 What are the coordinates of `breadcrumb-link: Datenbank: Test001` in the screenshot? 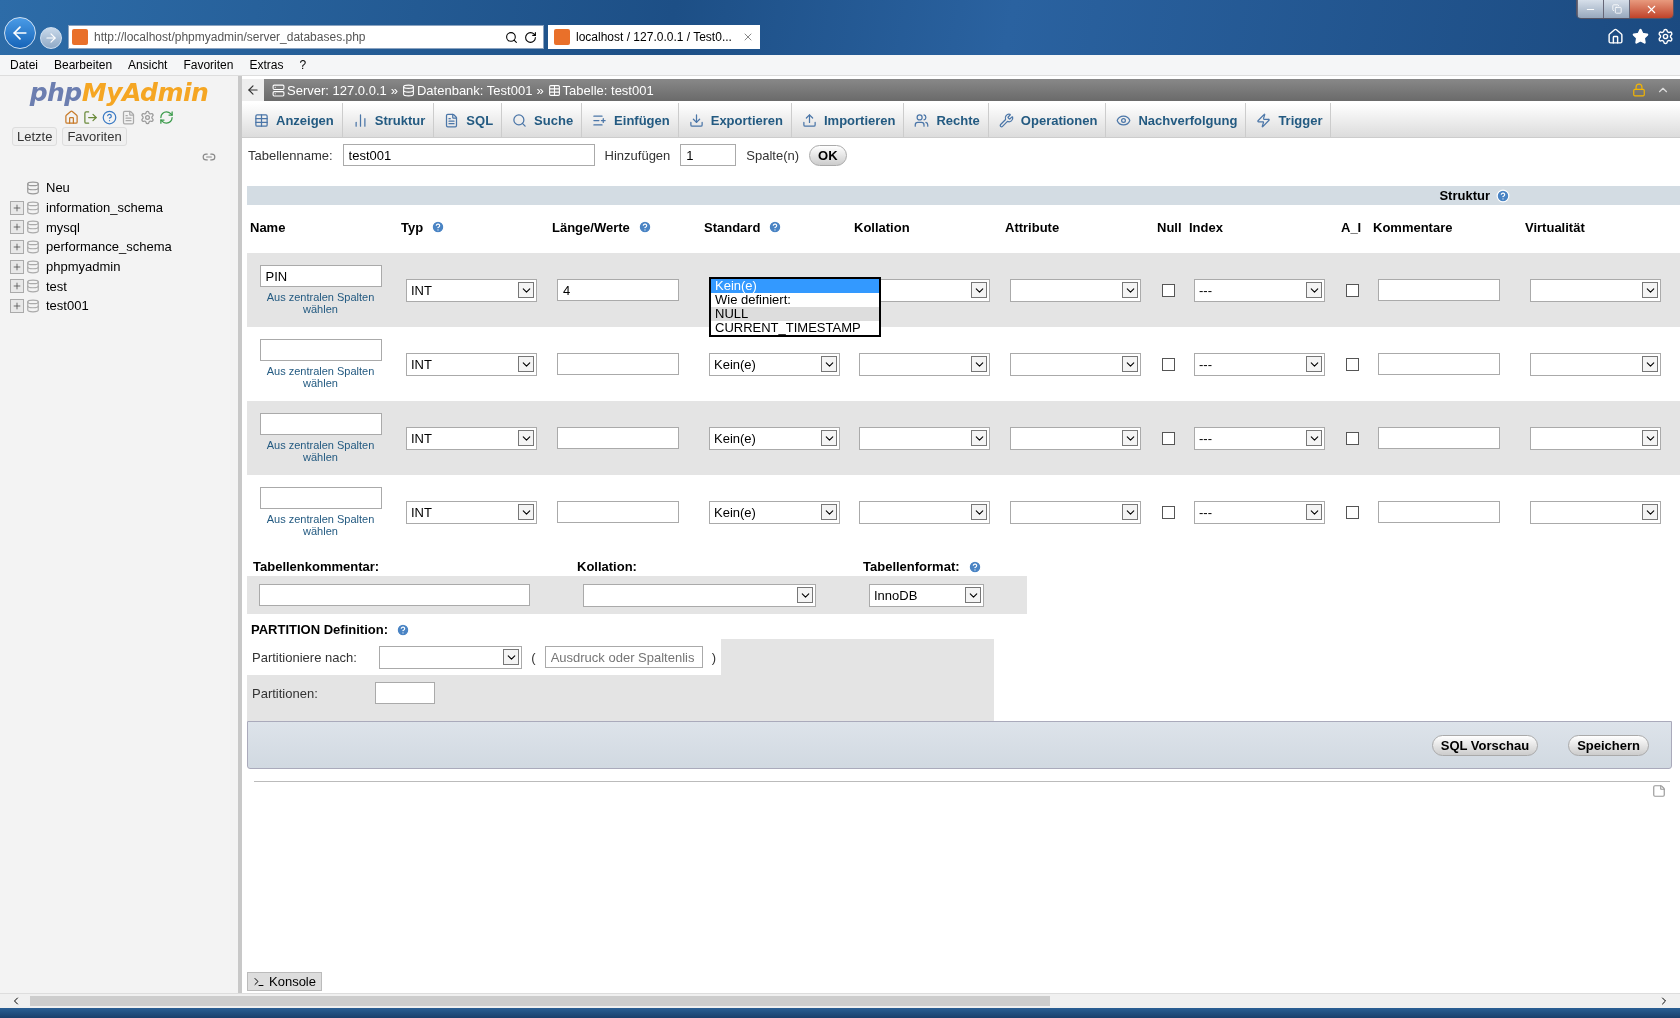 It's located at (467, 90).